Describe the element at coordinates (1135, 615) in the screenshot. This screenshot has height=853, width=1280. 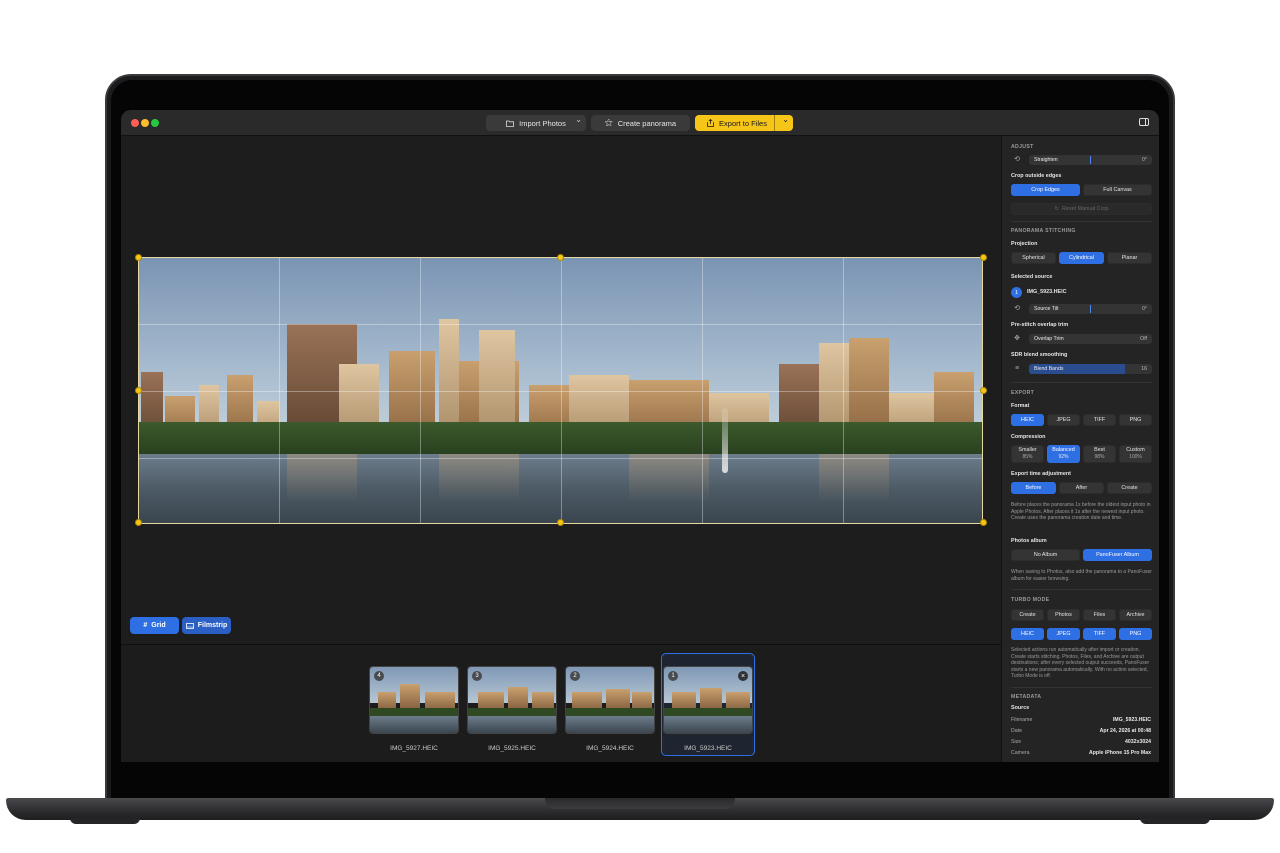
I see `turbo-archive-toggle: Archive` at that location.